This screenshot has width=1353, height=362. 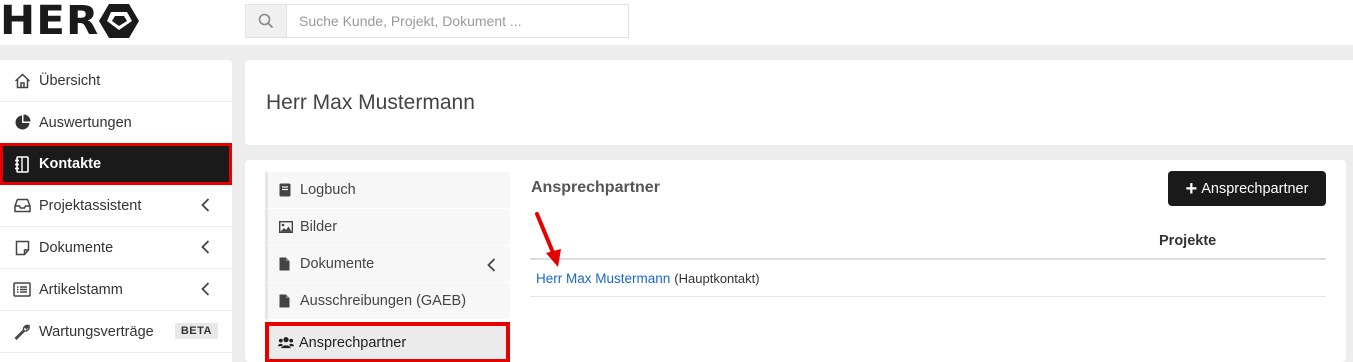 What do you see at coordinates (353, 342) in the screenshot?
I see `subnav-item-label: Ansprechpartner` at bounding box center [353, 342].